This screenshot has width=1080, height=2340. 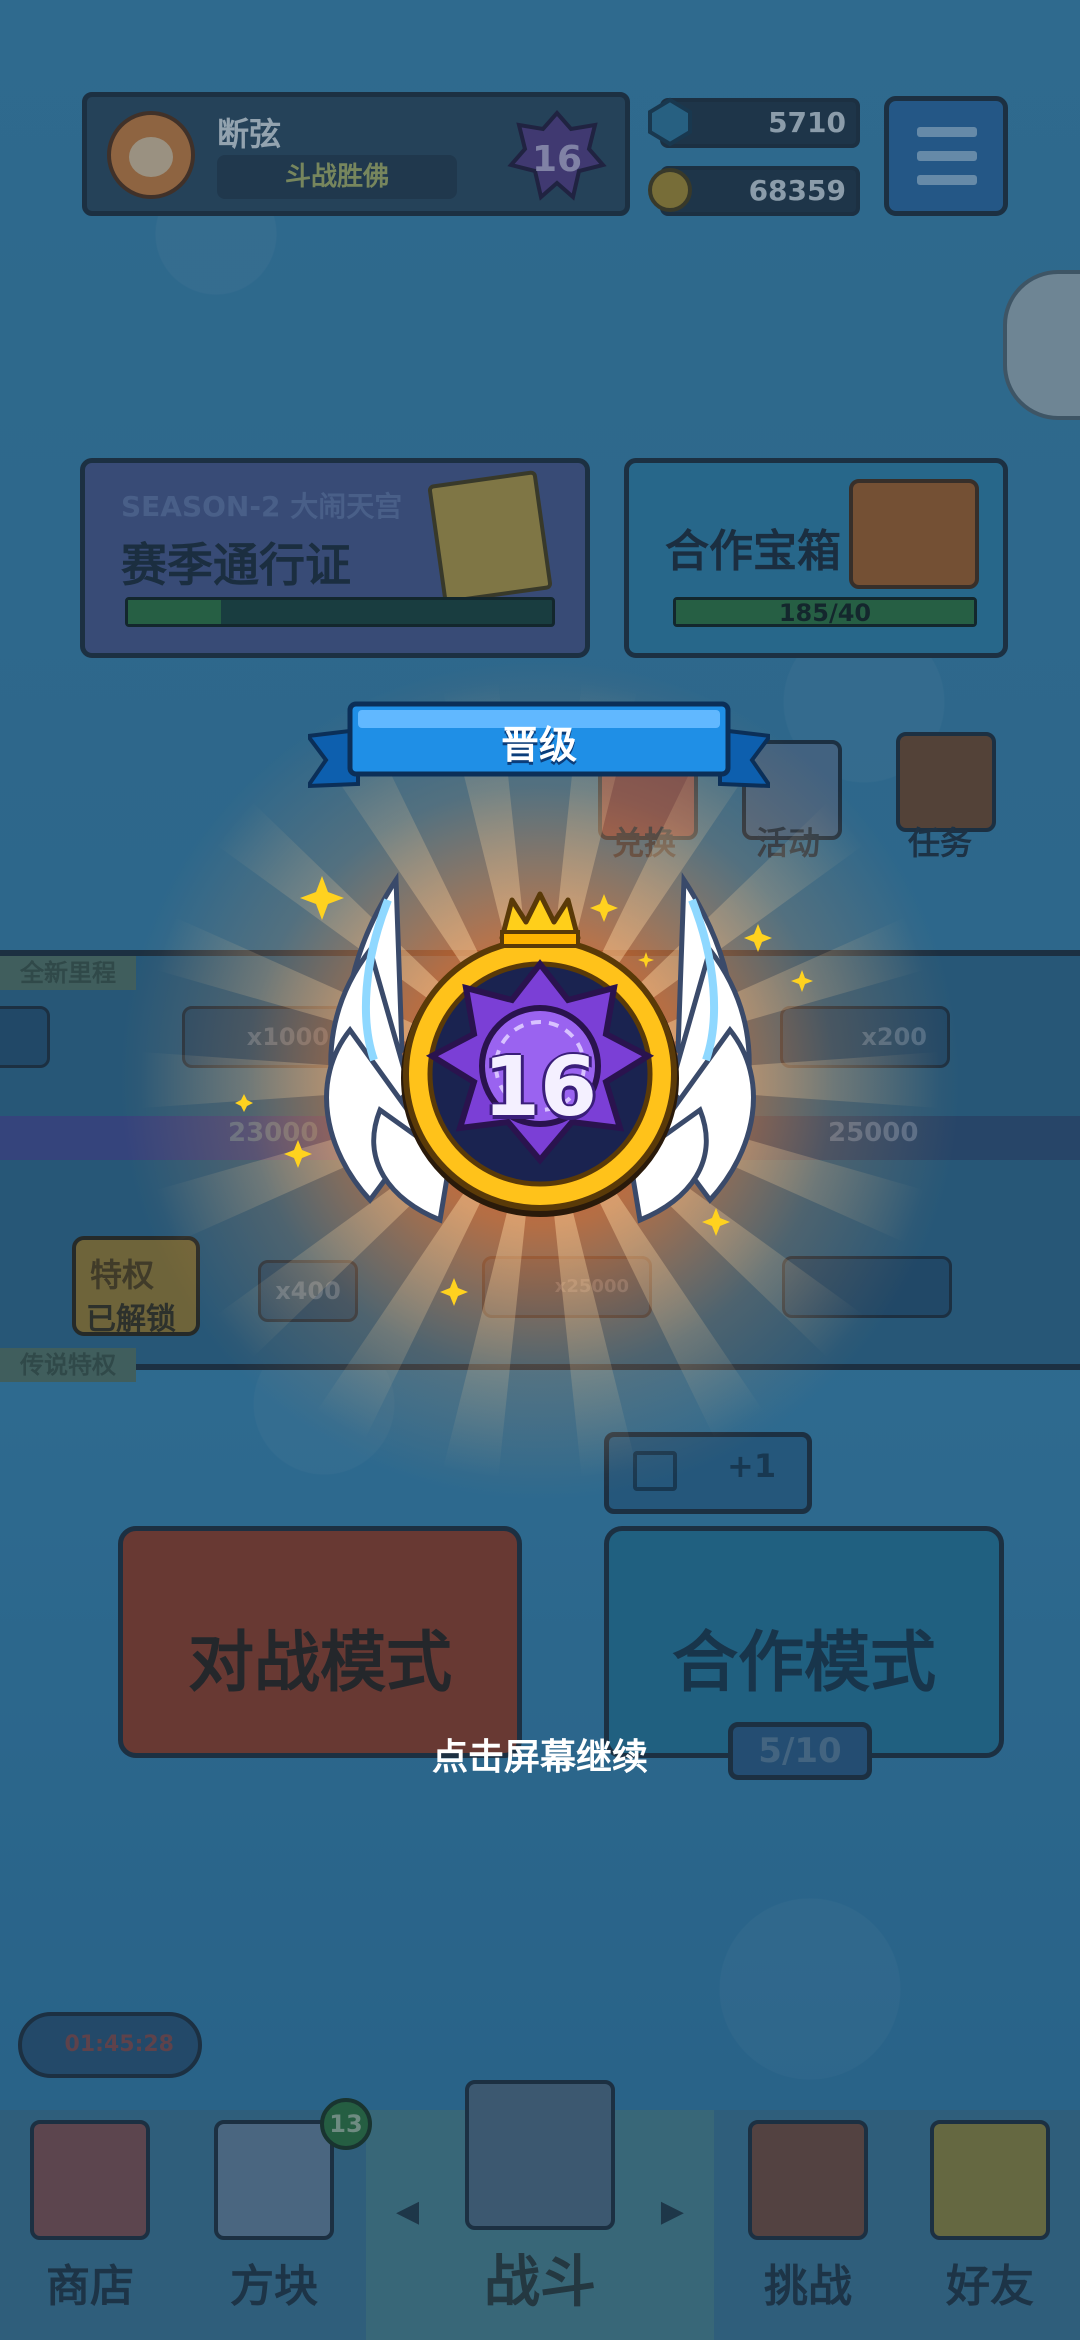 What do you see at coordinates (540, 1754) in the screenshot?
I see `tap-to-continue-prompt: 点击屏幕继续` at bounding box center [540, 1754].